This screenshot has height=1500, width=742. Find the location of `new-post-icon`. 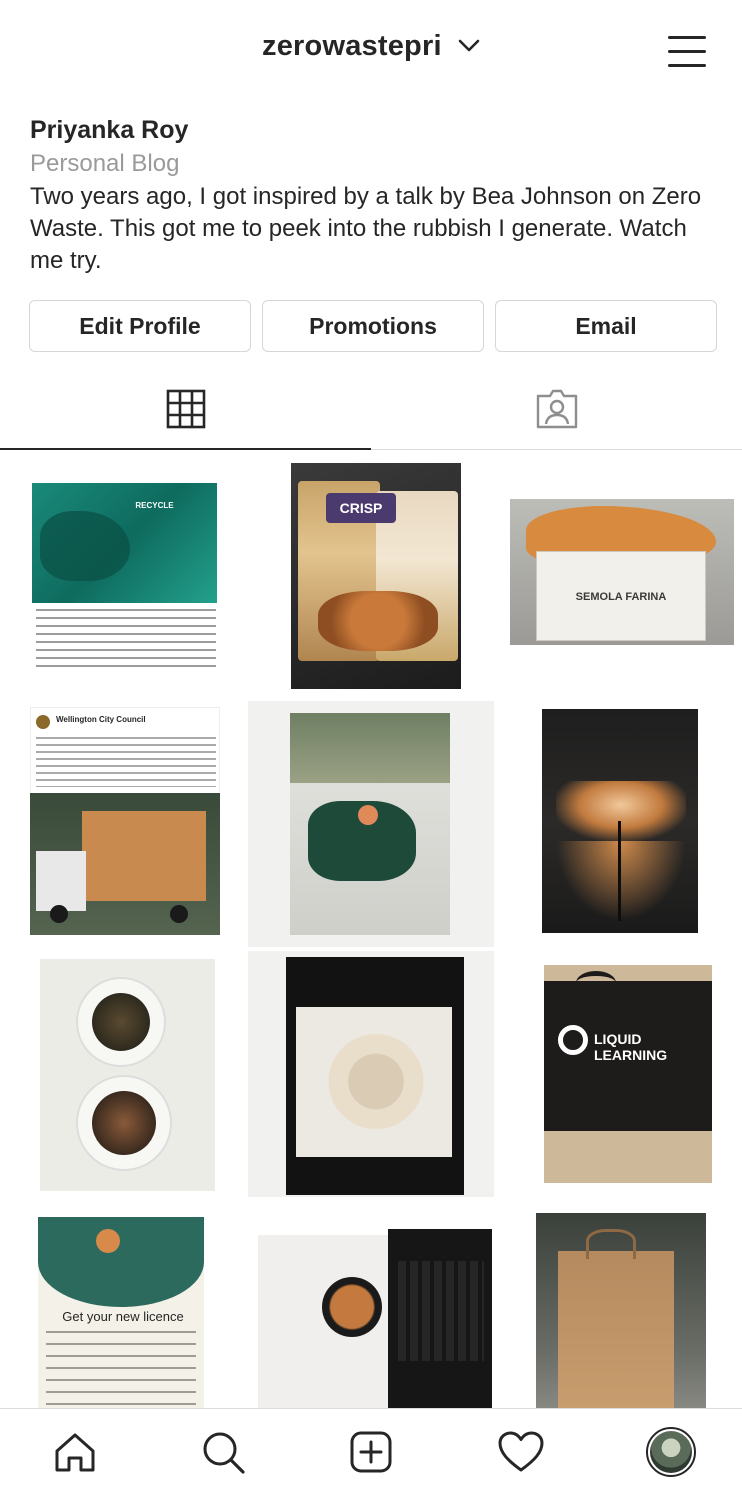

new-post-icon is located at coordinates (371, 1452).